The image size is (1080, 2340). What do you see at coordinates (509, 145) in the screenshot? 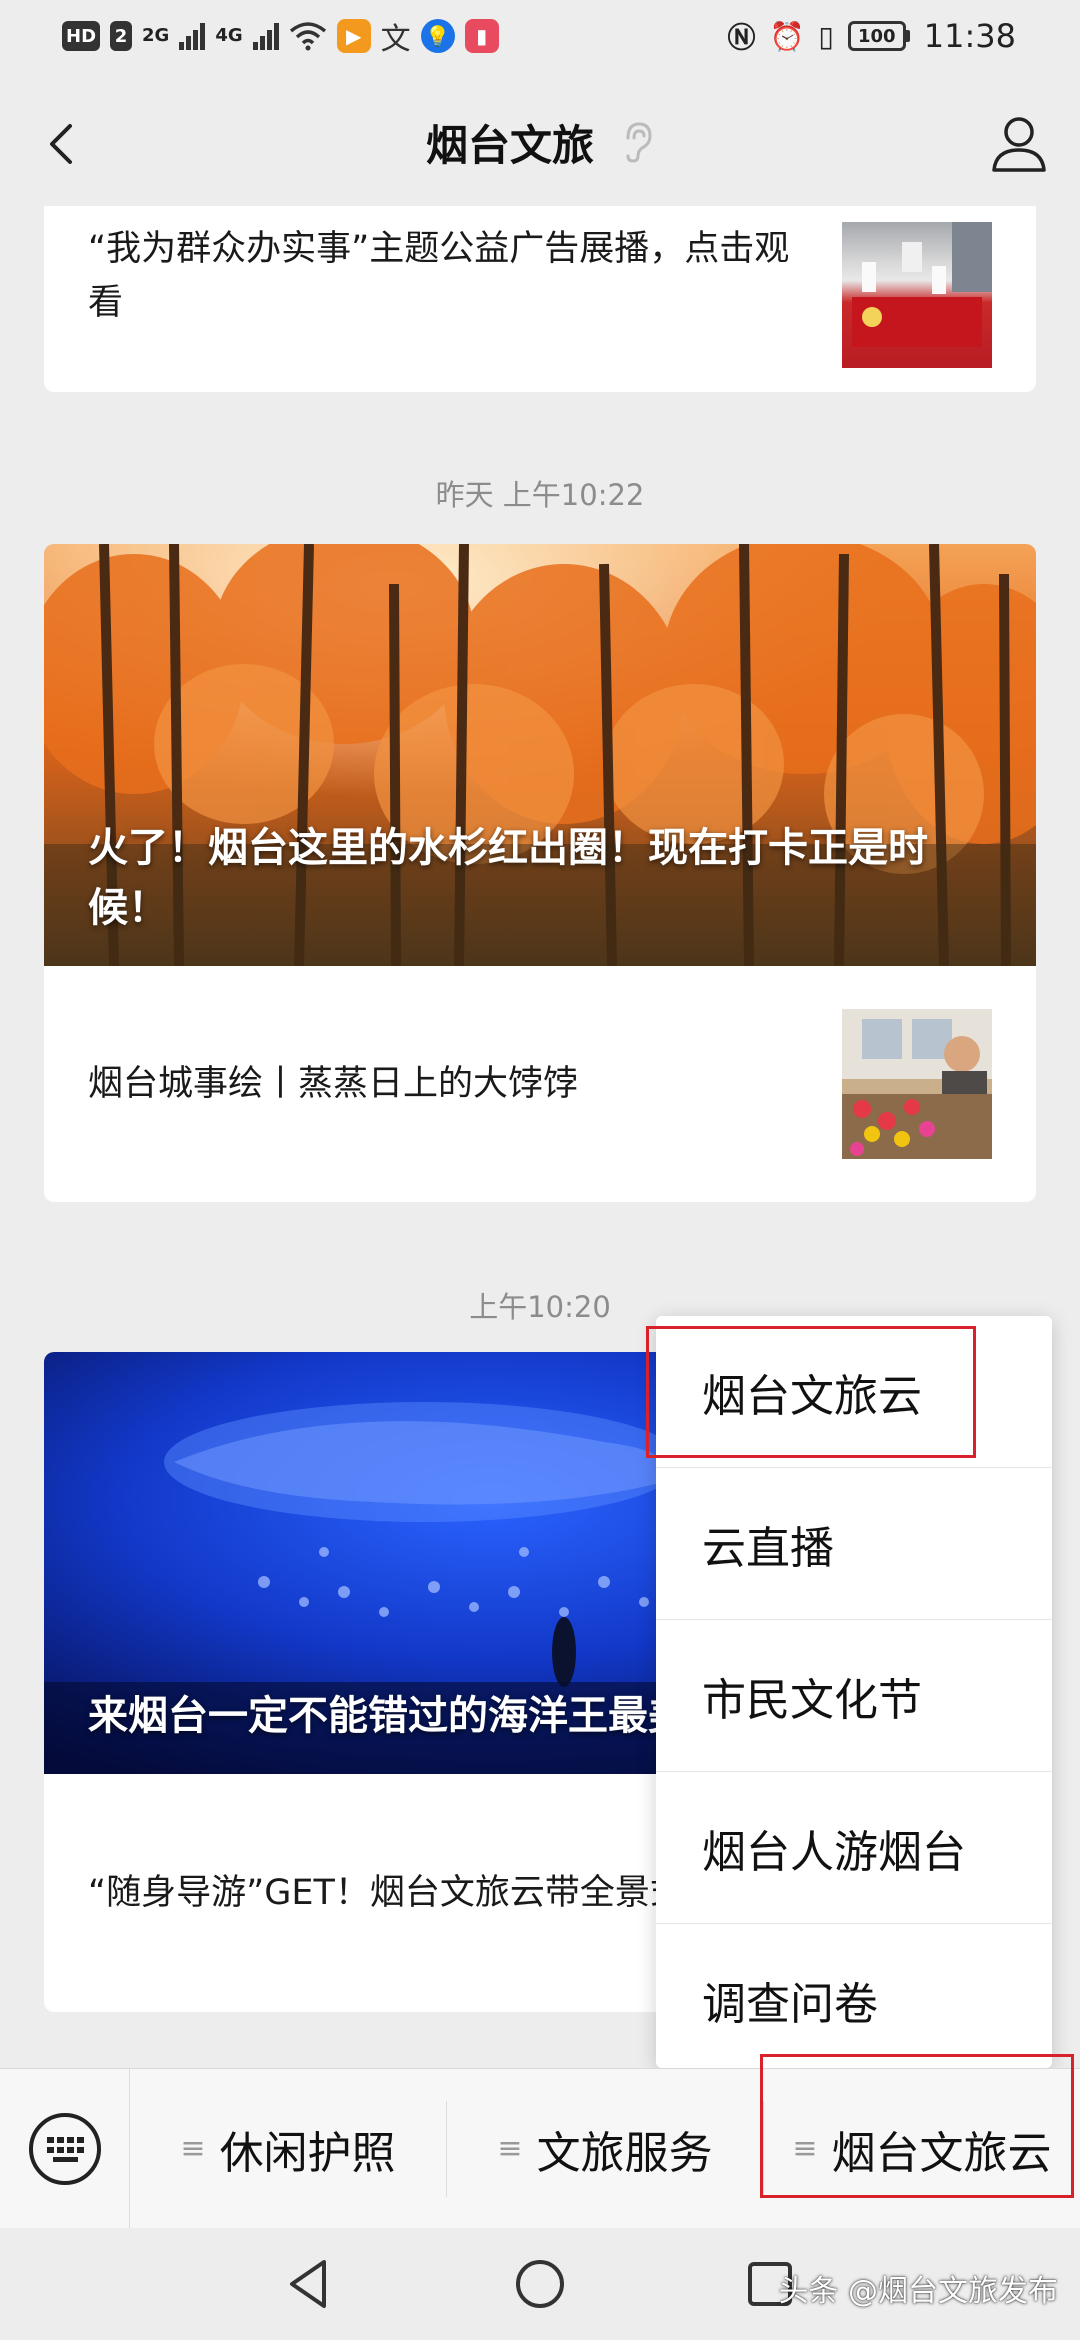
I see `page-title: 烟台文旅` at bounding box center [509, 145].